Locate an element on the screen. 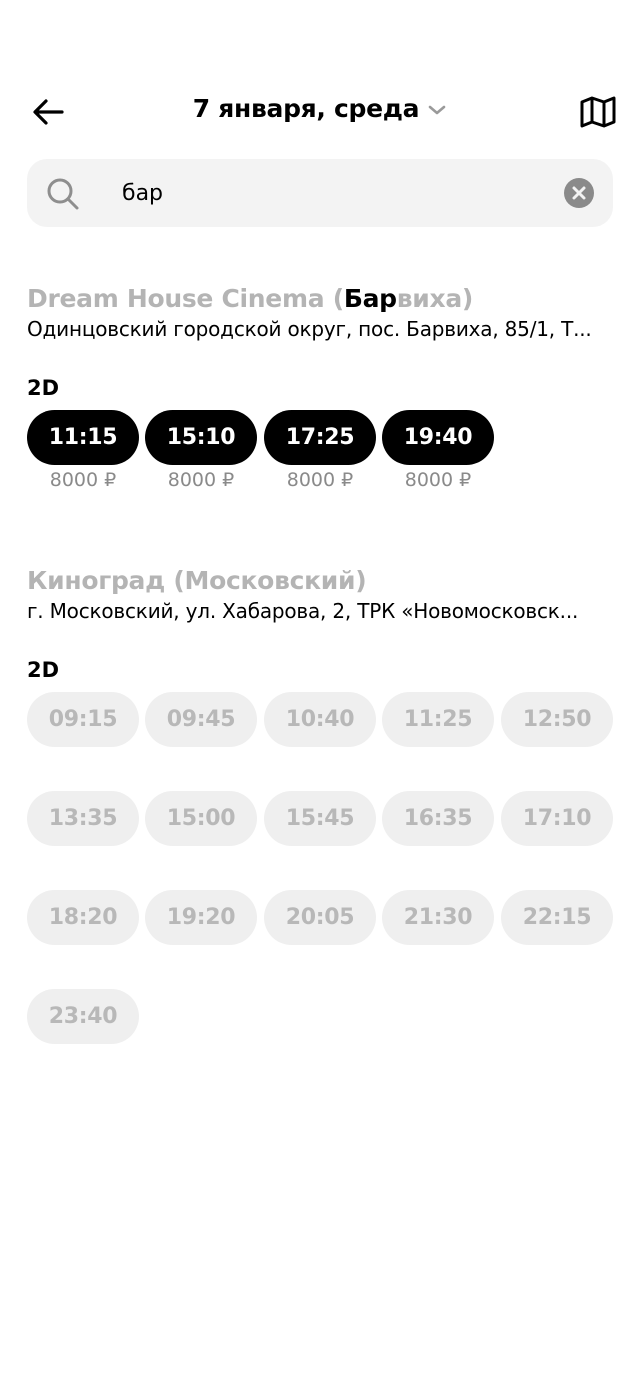  map-icon is located at coordinates (598, 112).